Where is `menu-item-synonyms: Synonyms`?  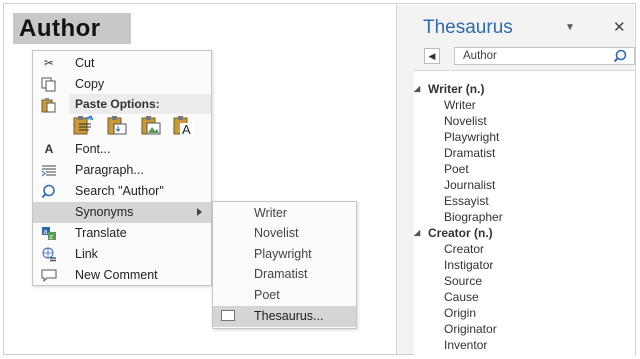
menu-item-synonyms: Synonyms is located at coordinates (122, 212).